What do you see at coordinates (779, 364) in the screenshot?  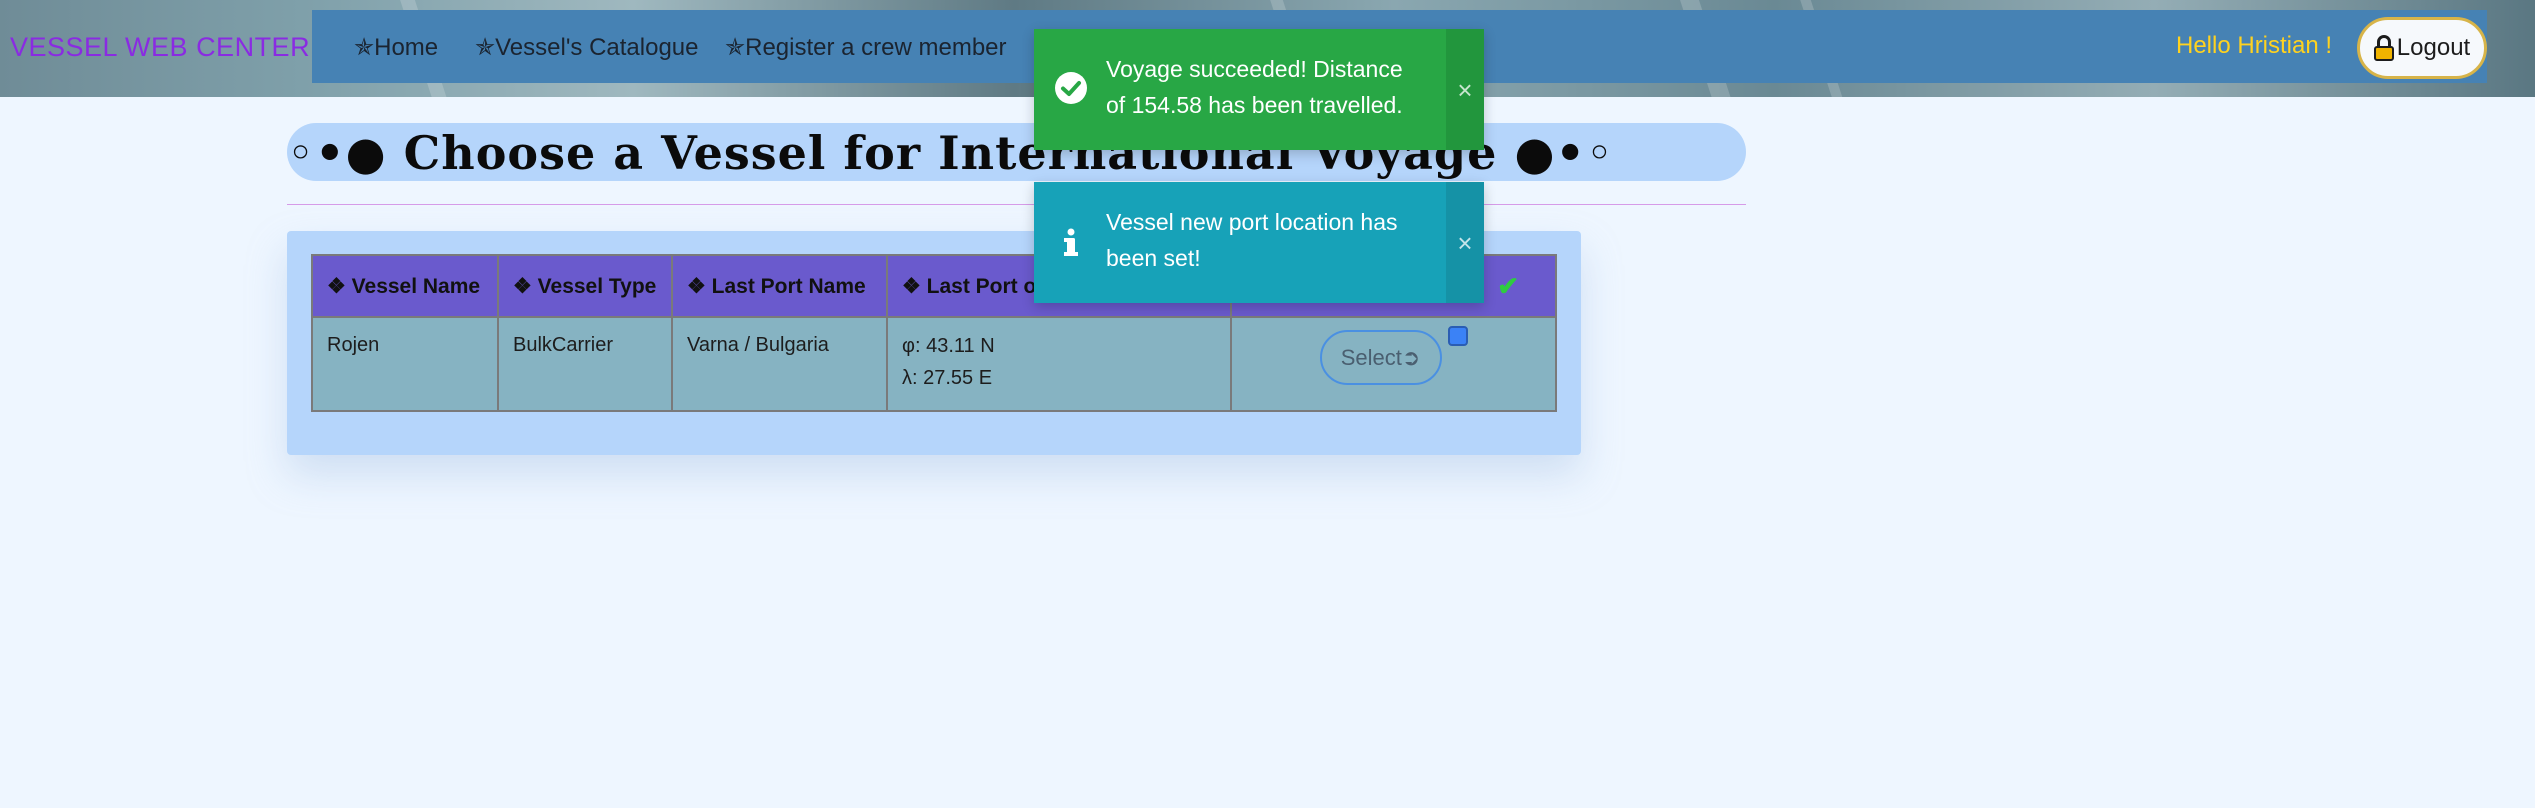 I see `cell-last-port: Varna / Bulgaria` at bounding box center [779, 364].